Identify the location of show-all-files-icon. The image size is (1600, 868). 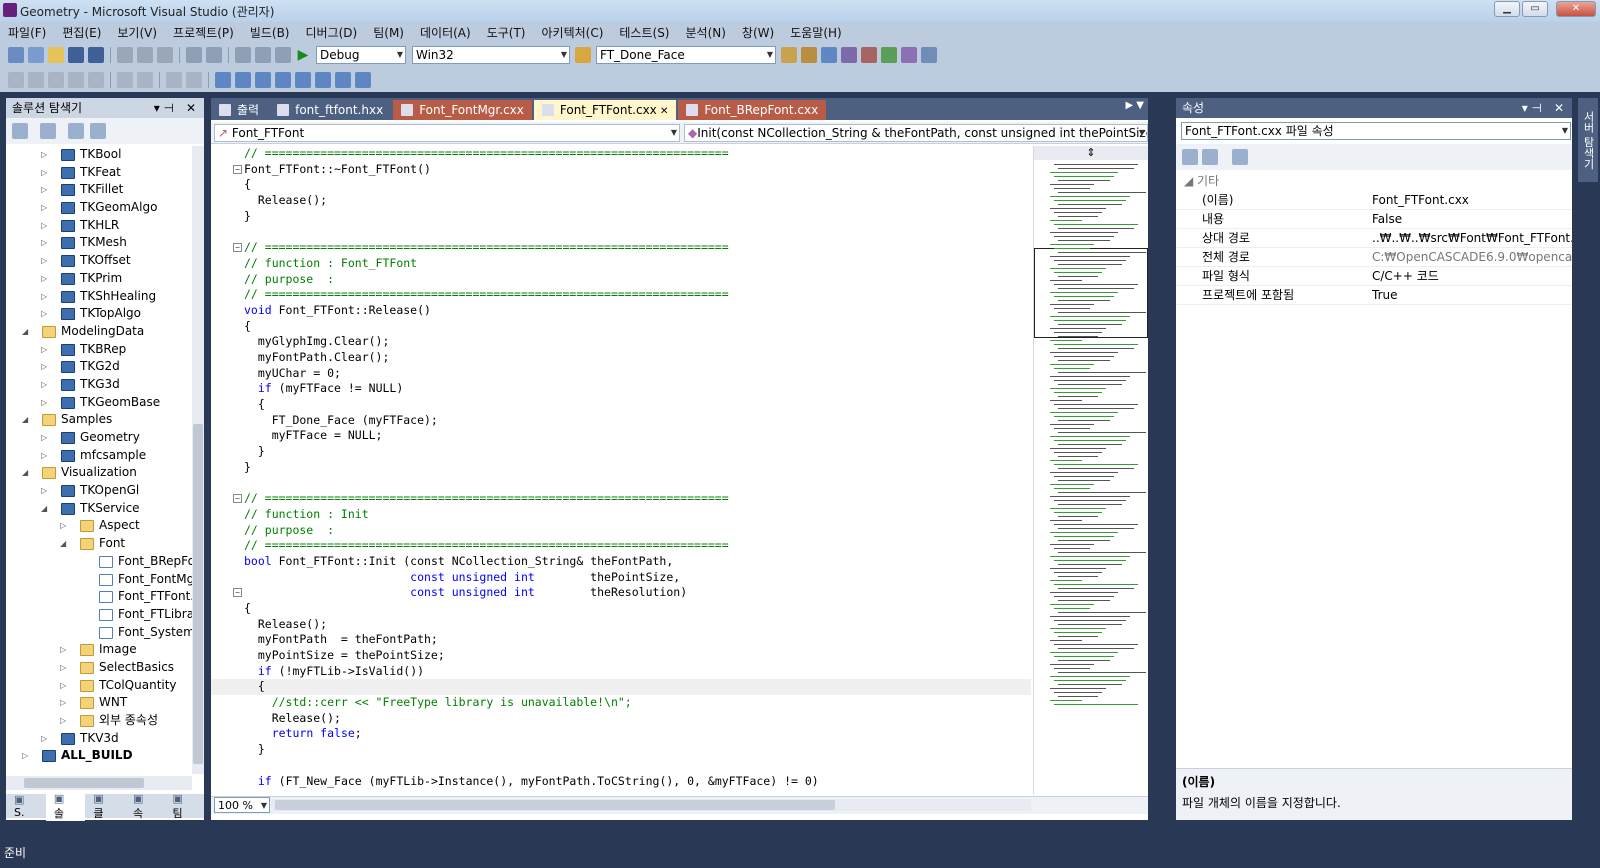
(48, 131).